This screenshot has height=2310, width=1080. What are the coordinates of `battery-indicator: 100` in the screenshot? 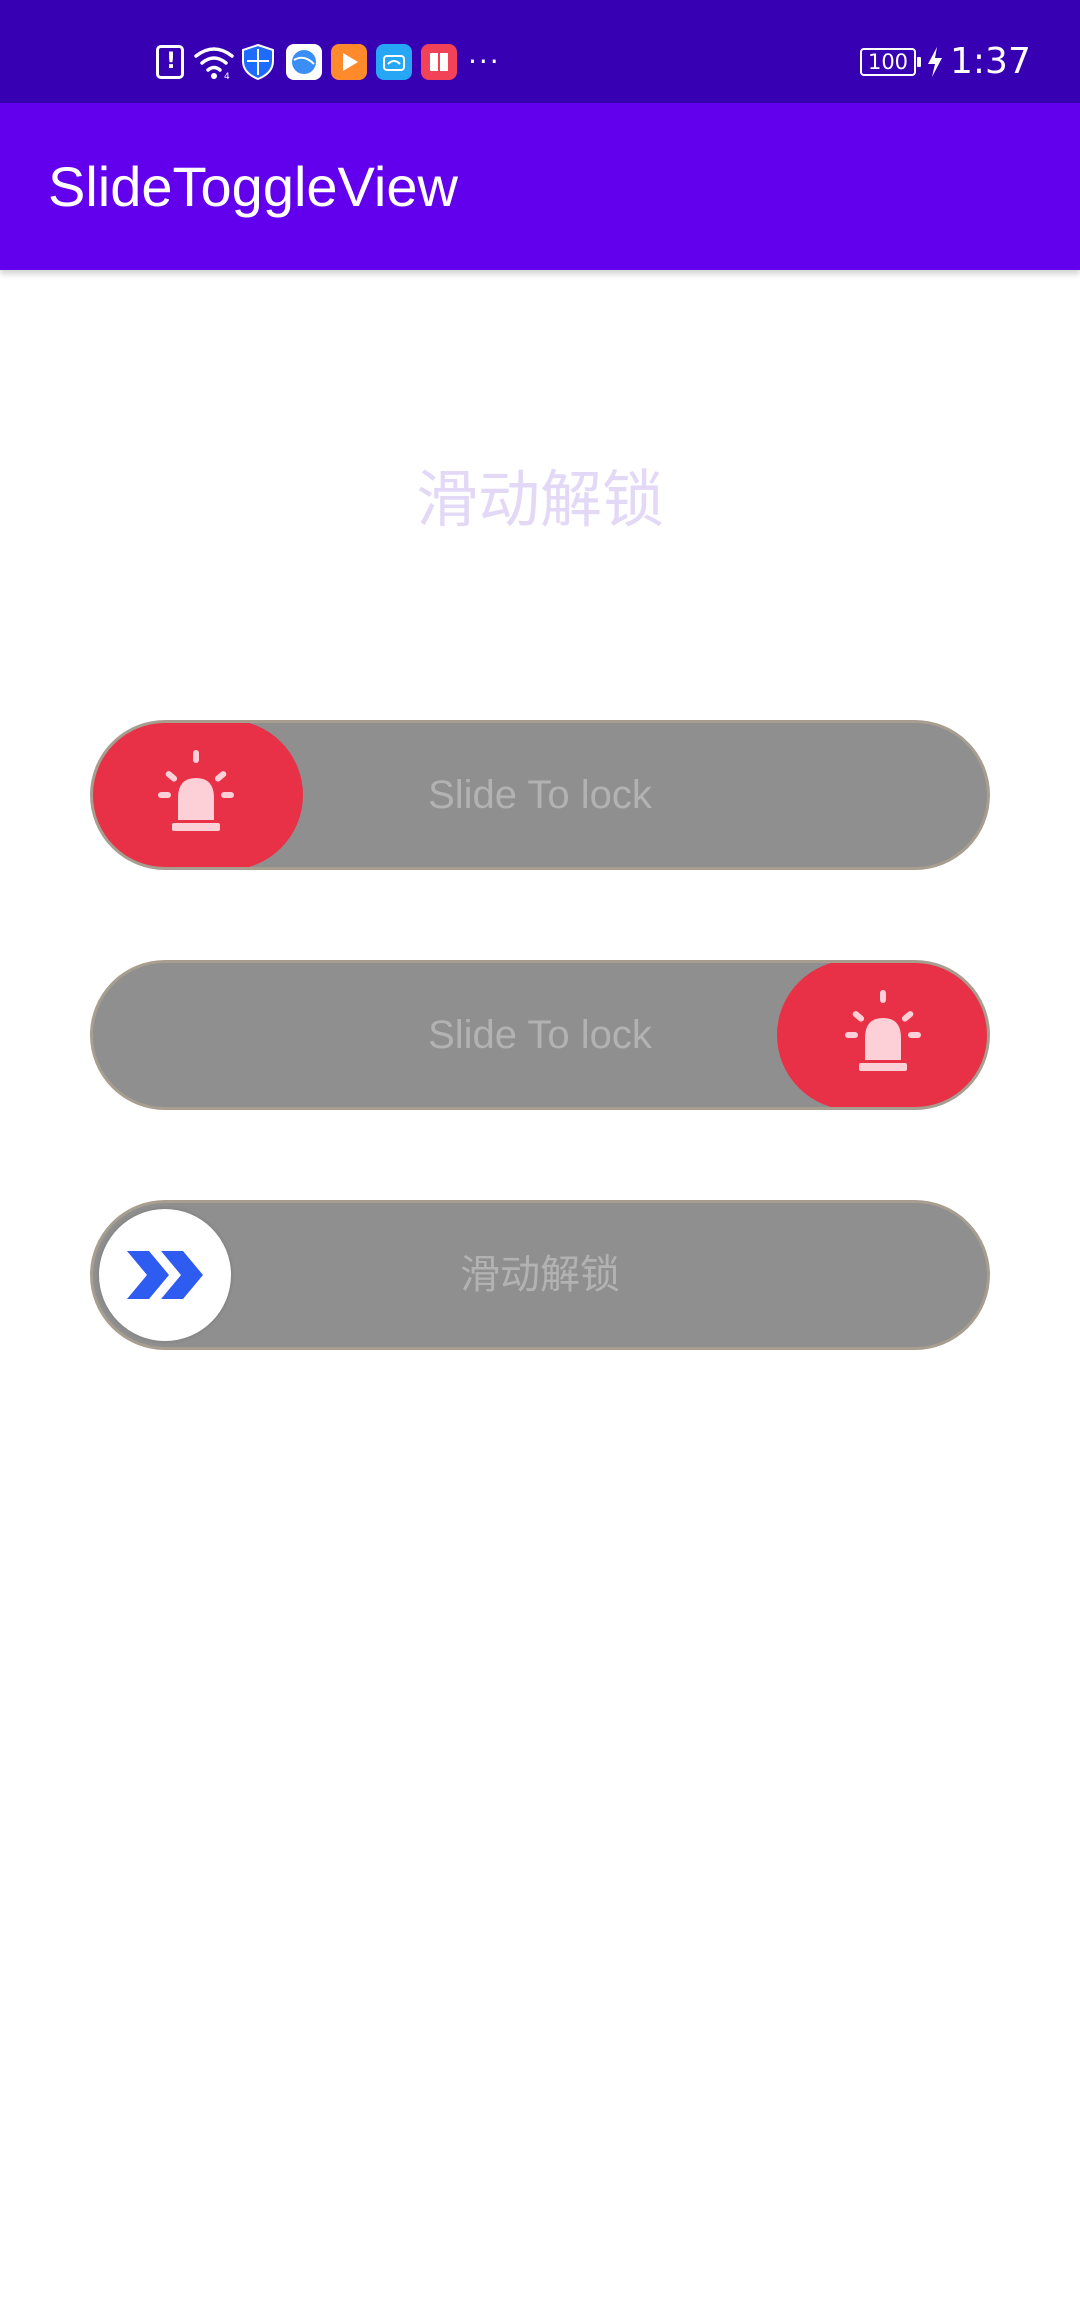 It's located at (890, 62).